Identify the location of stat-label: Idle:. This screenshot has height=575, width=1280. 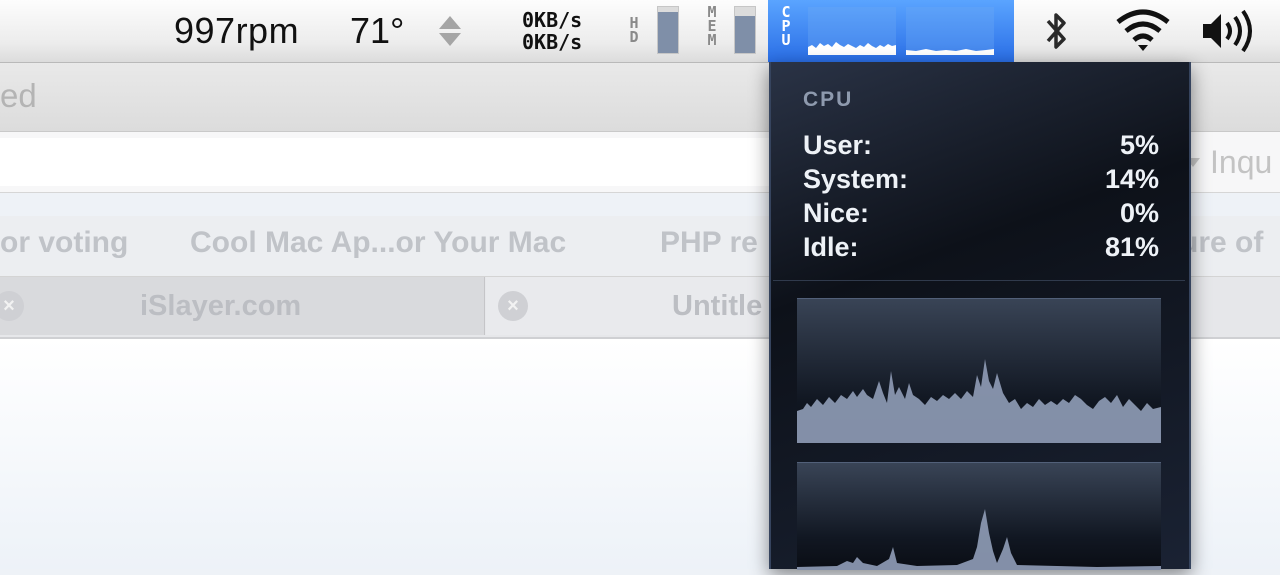
(831, 247).